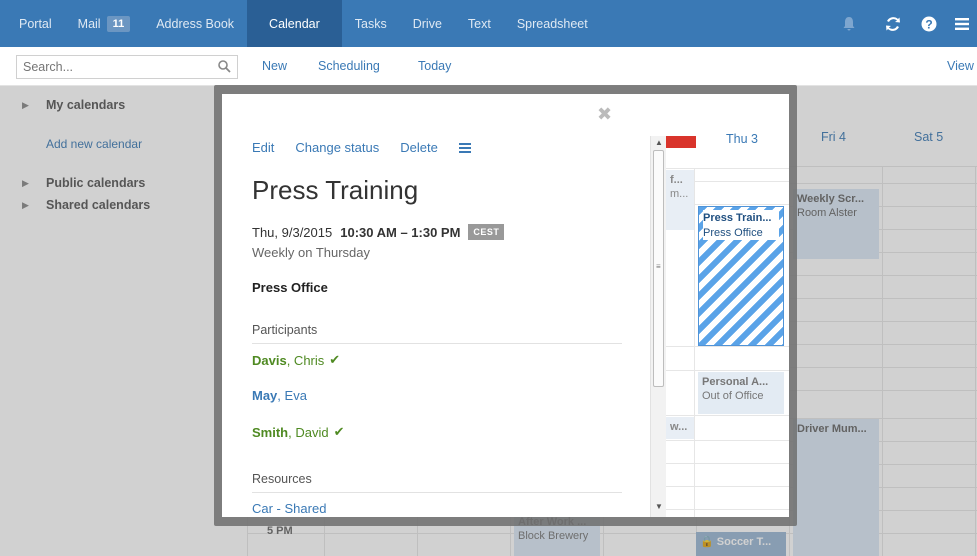 The image size is (977, 556). I want to click on nav-text-label: Text, so click(479, 23).